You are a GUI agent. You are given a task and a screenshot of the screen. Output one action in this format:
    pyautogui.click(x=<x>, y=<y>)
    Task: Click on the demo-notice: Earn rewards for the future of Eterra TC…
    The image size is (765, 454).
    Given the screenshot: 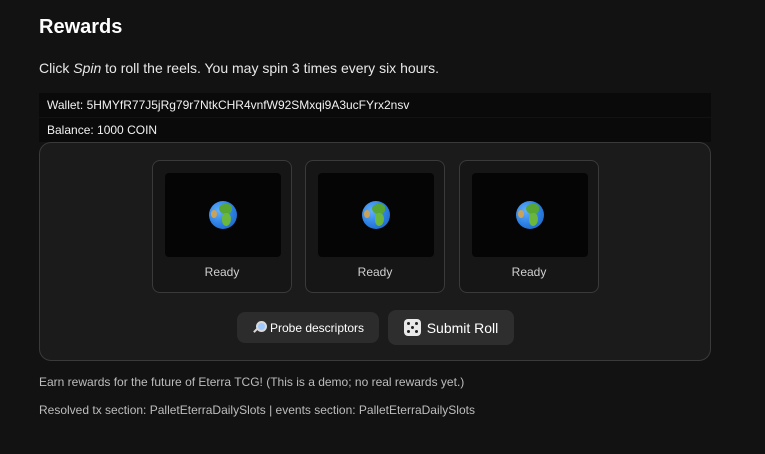 What is the action you would take?
    pyautogui.click(x=252, y=382)
    